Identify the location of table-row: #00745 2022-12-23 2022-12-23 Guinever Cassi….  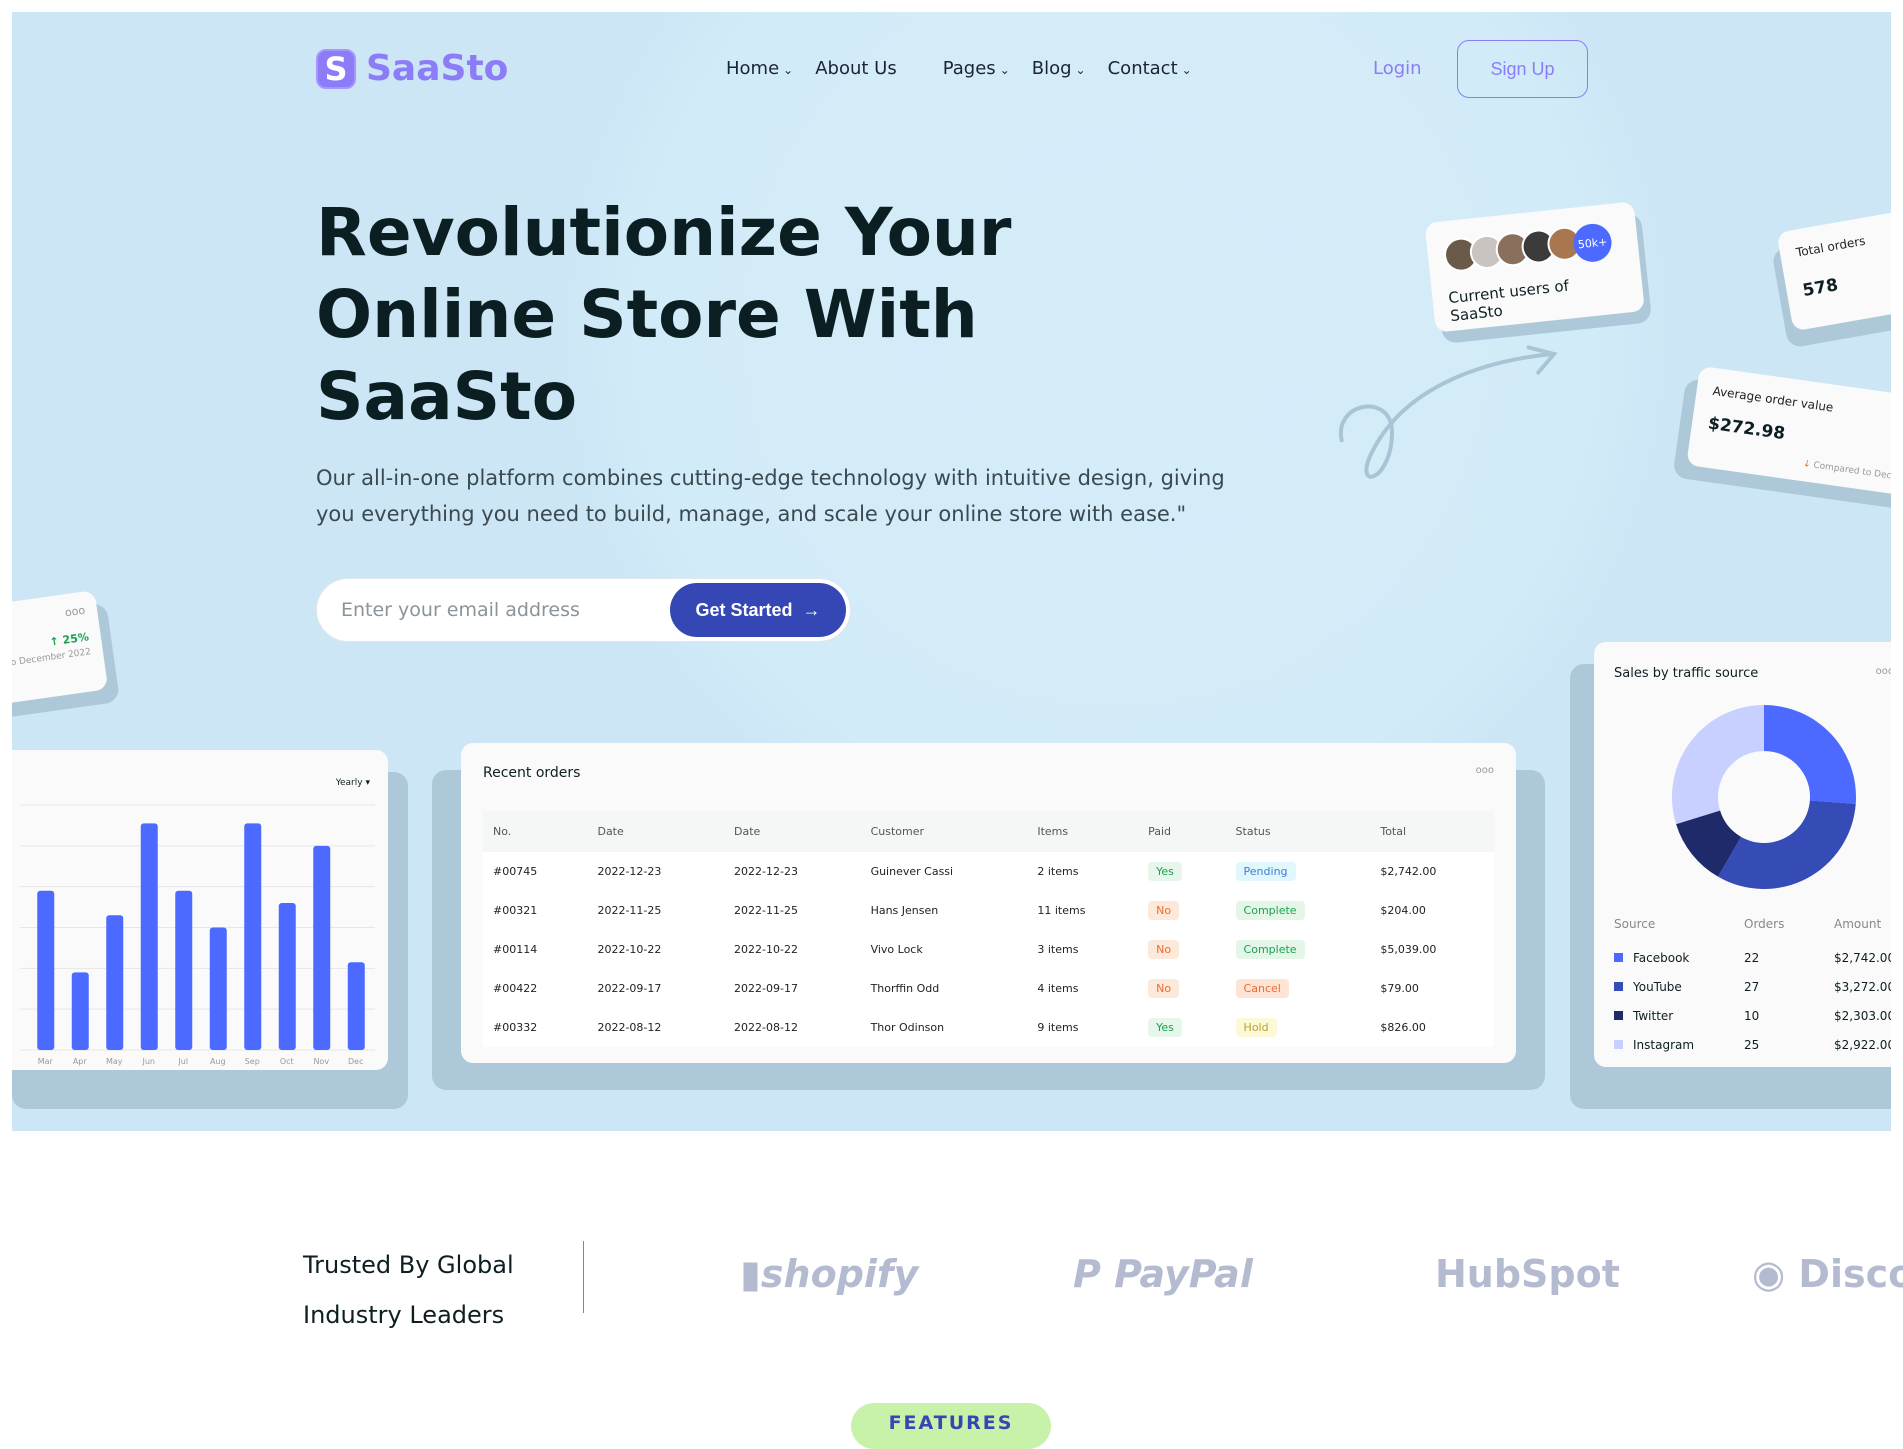
(988, 871).